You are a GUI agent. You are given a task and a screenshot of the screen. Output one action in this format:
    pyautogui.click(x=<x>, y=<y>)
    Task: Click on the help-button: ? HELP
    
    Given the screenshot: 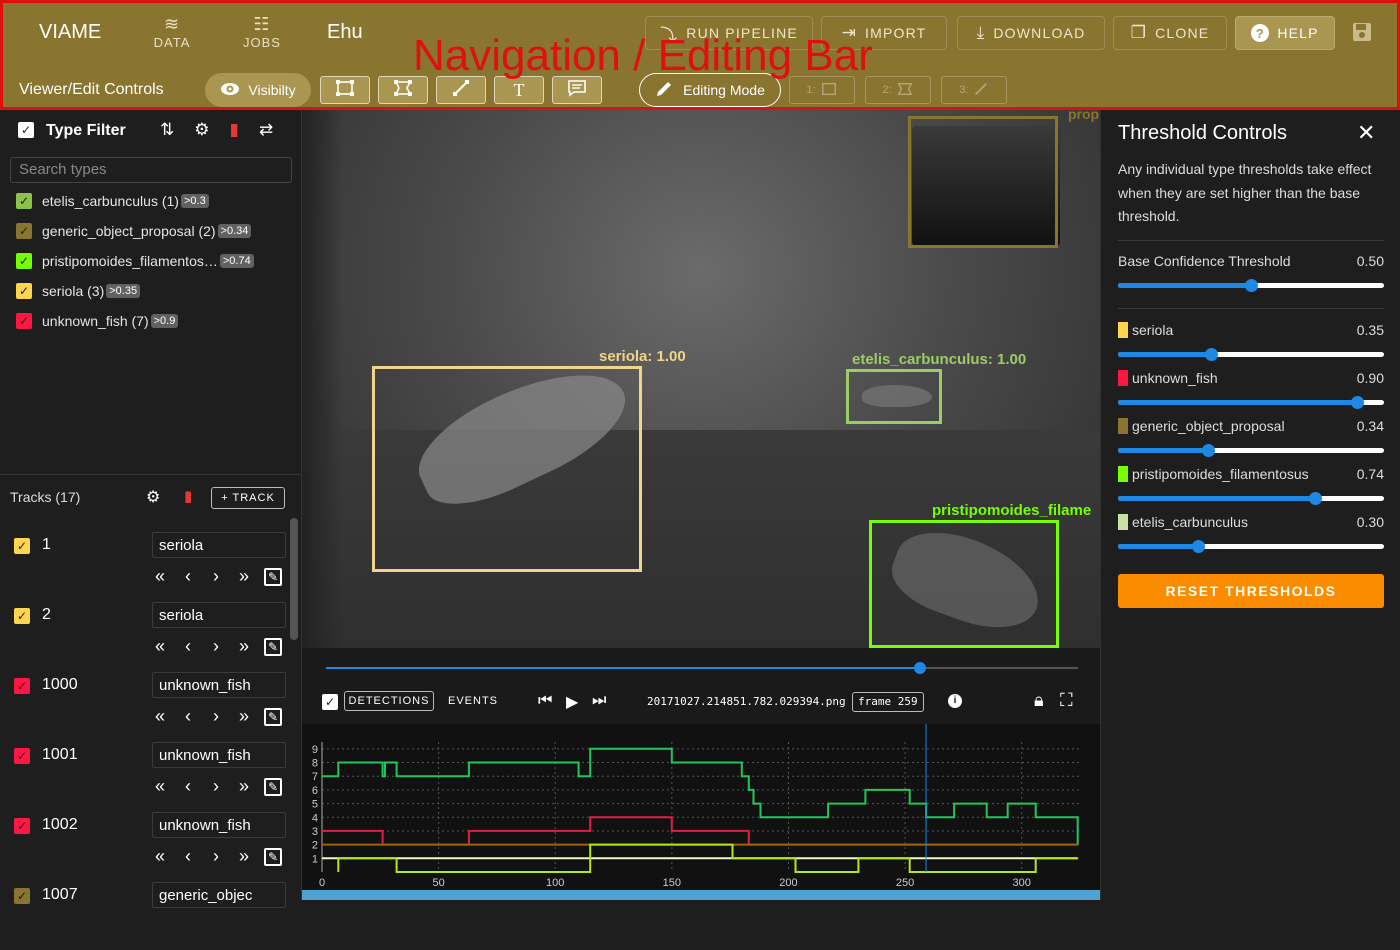 What is the action you would take?
    pyautogui.click(x=1285, y=33)
    